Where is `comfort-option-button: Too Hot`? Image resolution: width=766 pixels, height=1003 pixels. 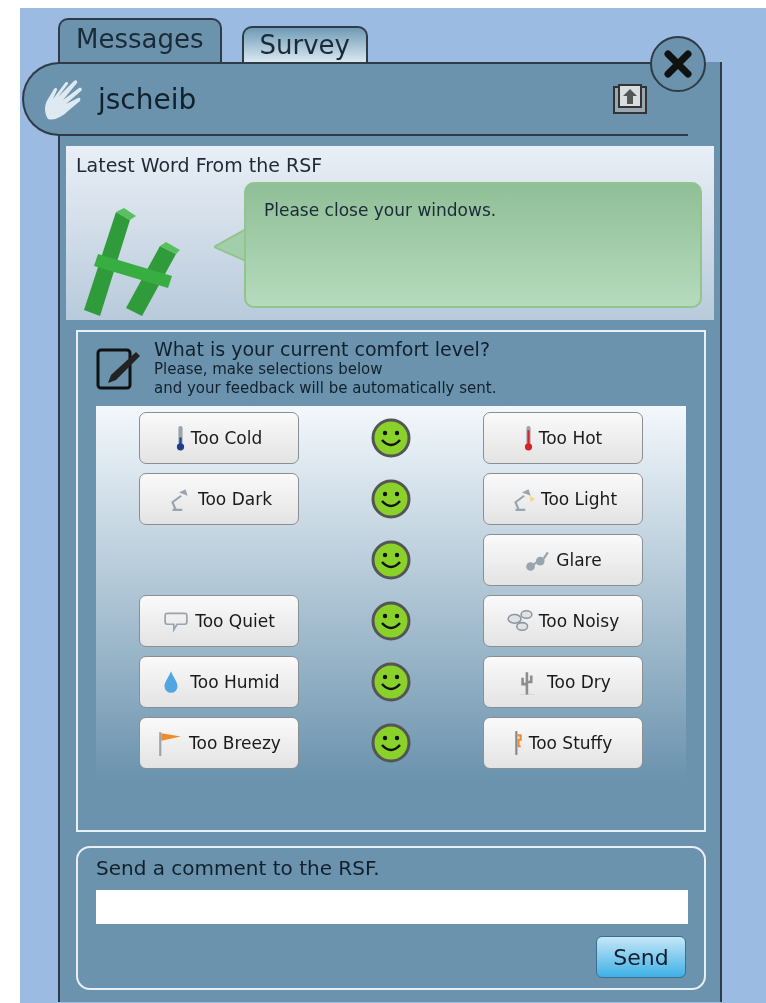
comfort-option-button: Too Hot is located at coordinates (563, 438).